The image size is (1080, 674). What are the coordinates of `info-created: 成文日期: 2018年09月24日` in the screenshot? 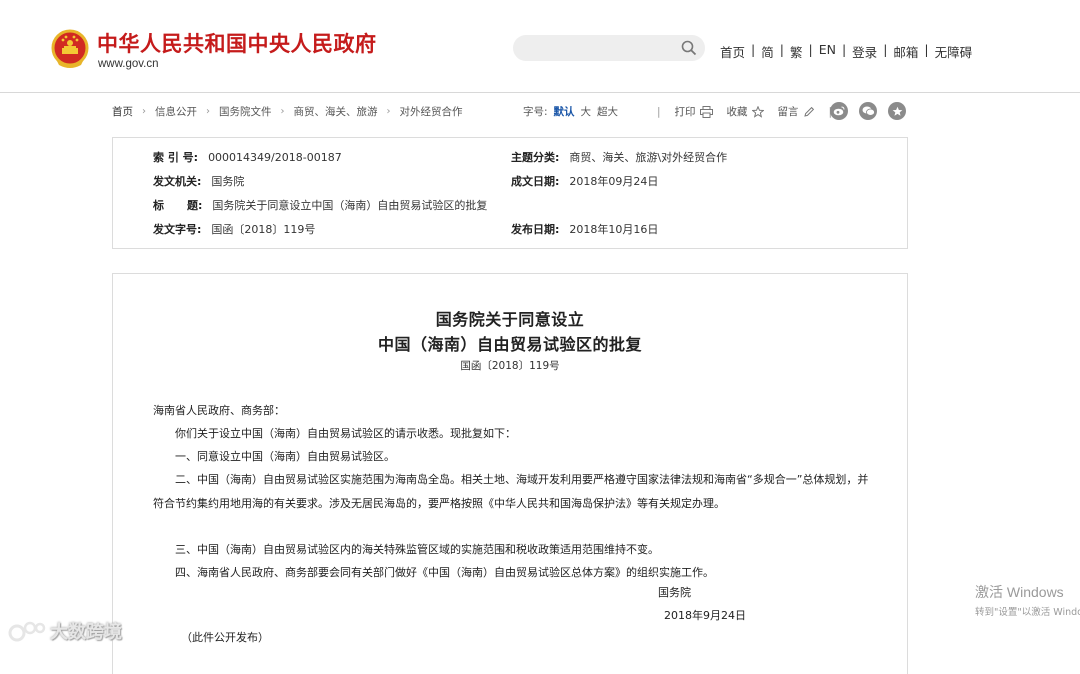 It's located at (584, 181).